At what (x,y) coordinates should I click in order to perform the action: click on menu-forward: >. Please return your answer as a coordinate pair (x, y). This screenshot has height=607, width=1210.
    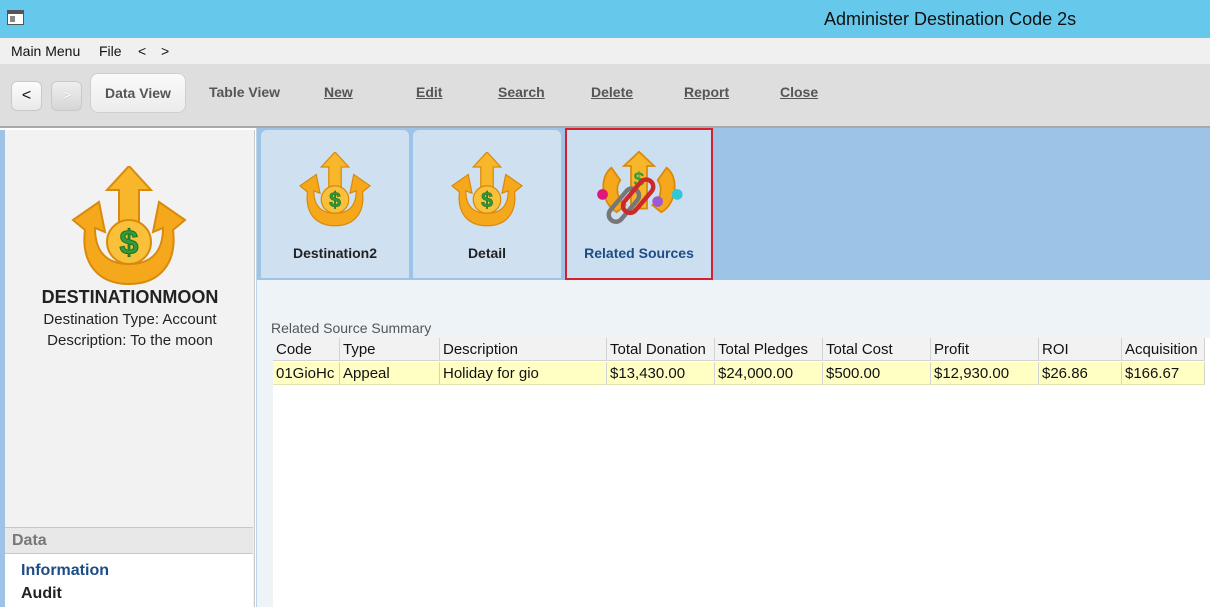
    Looking at the image, I should click on (165, 51).